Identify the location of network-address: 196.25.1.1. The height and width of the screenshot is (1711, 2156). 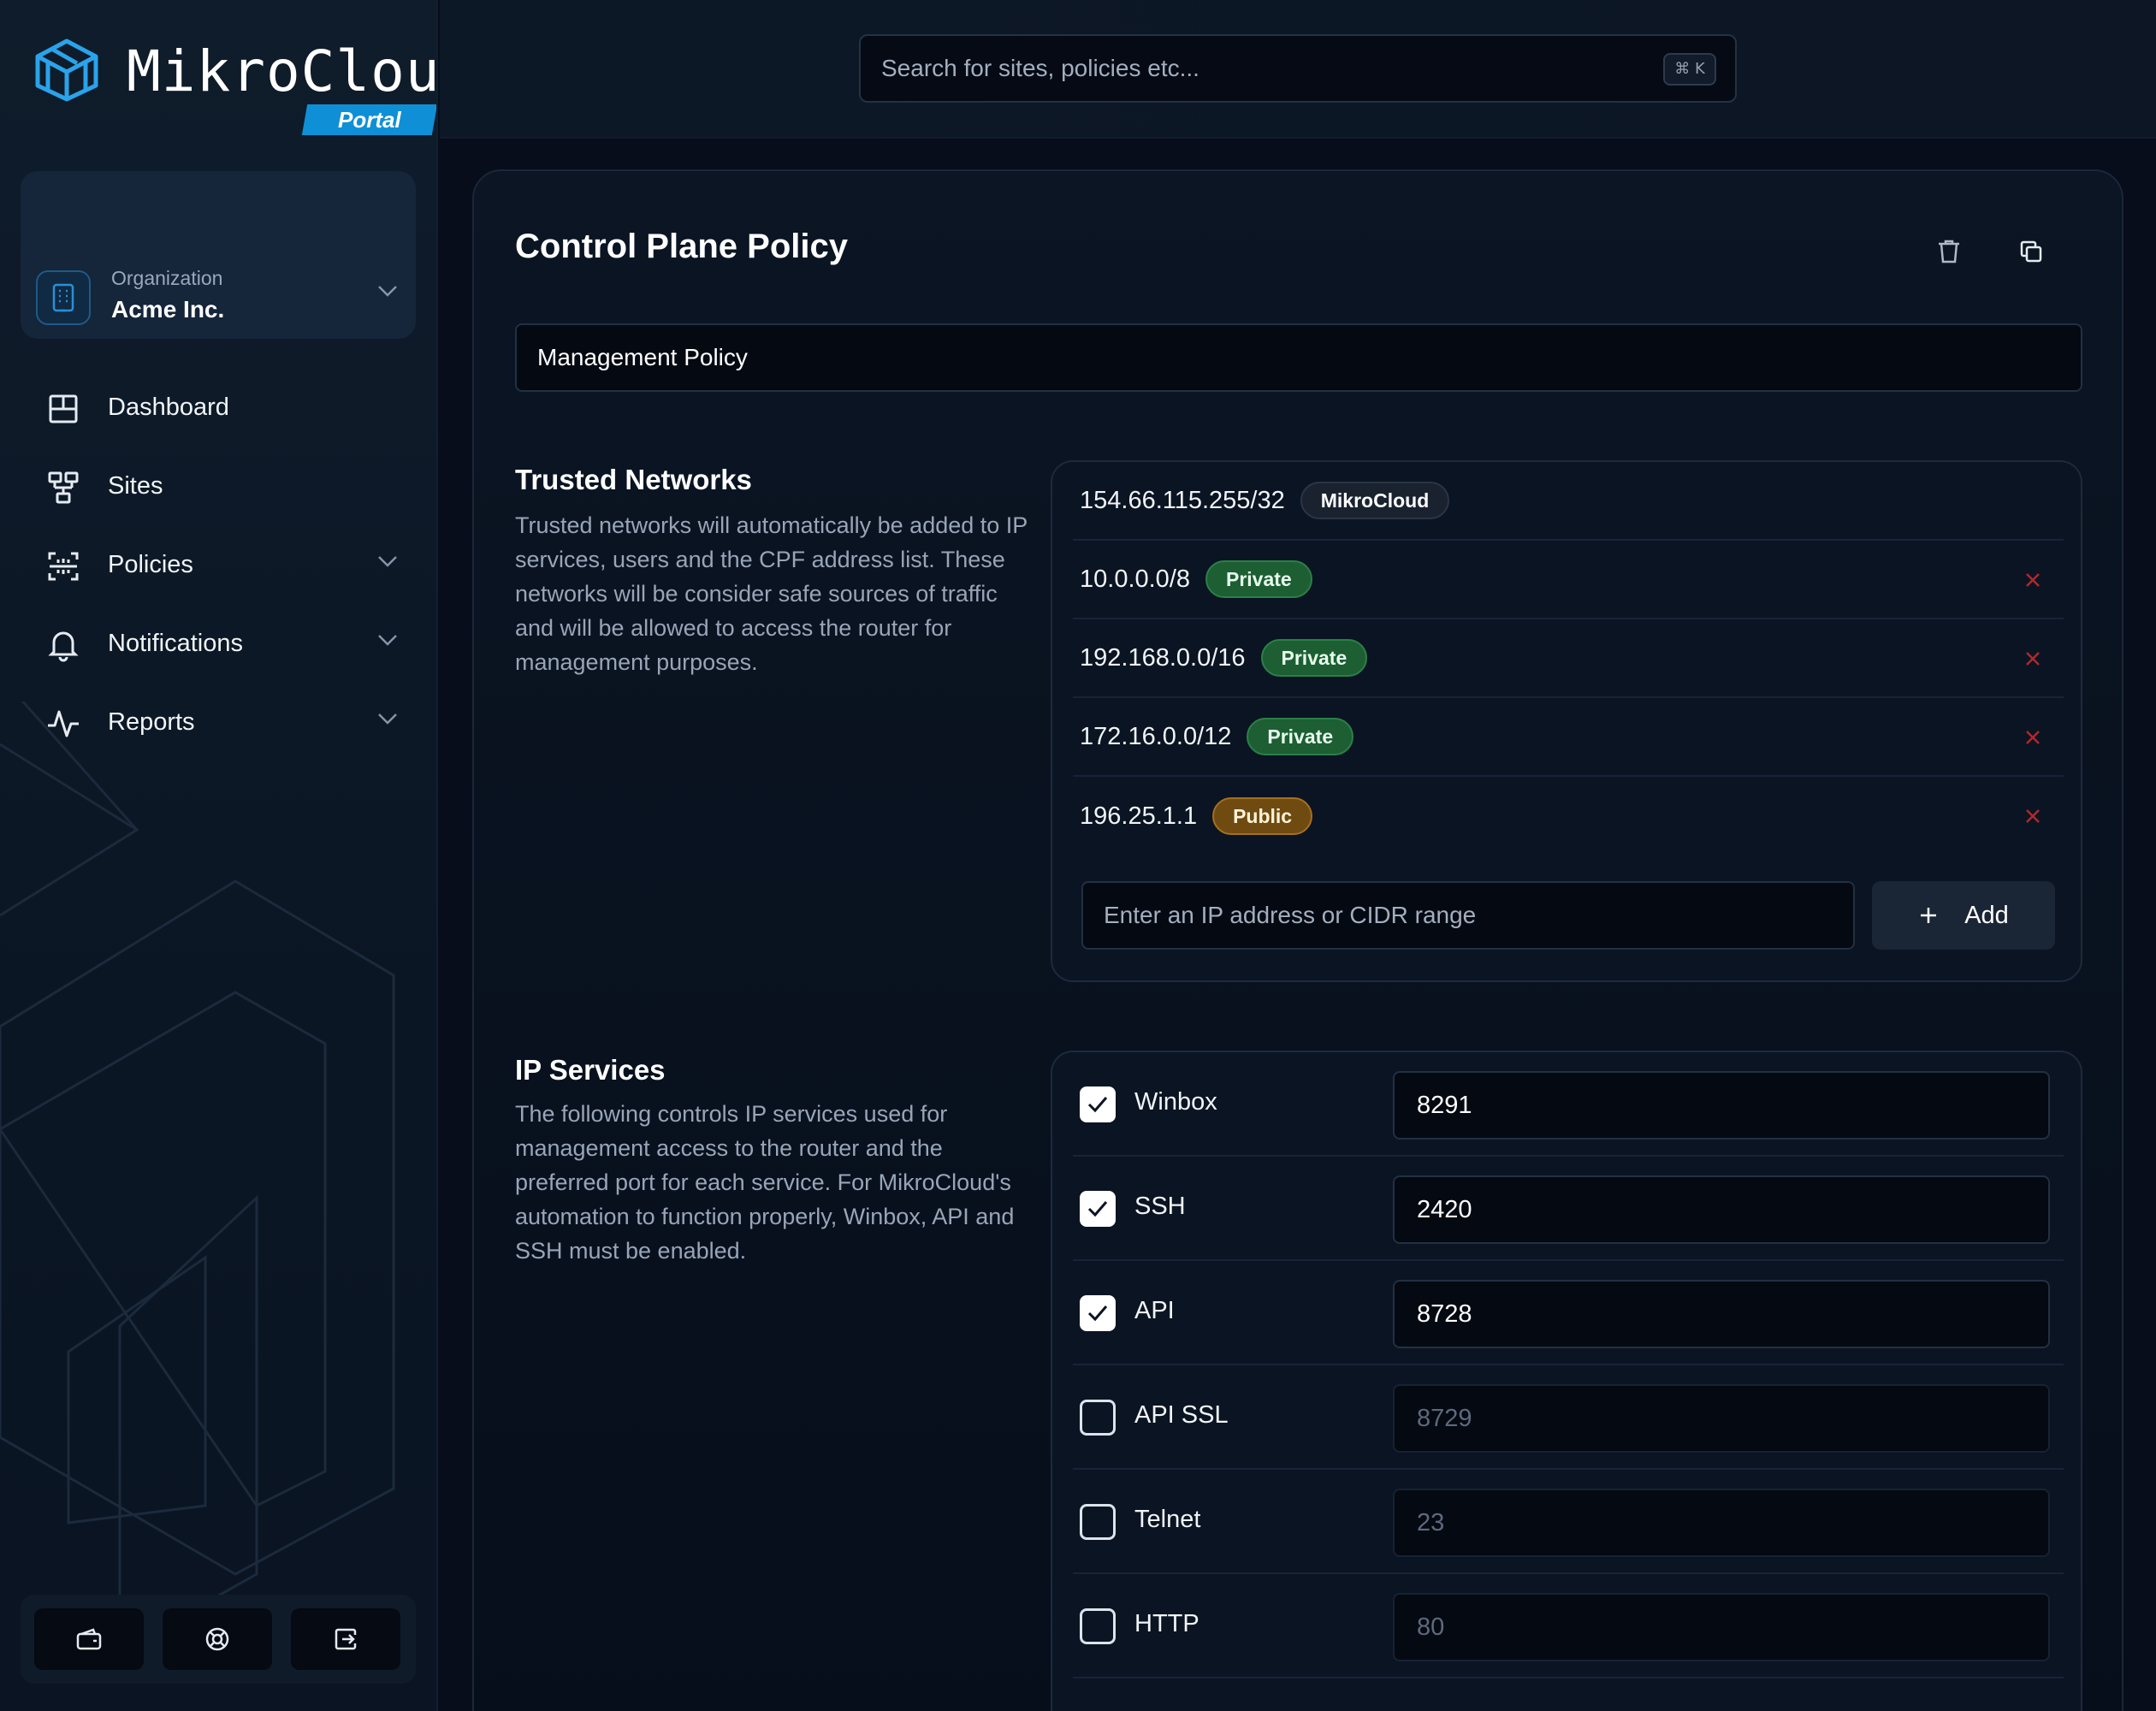
(1139, 816).